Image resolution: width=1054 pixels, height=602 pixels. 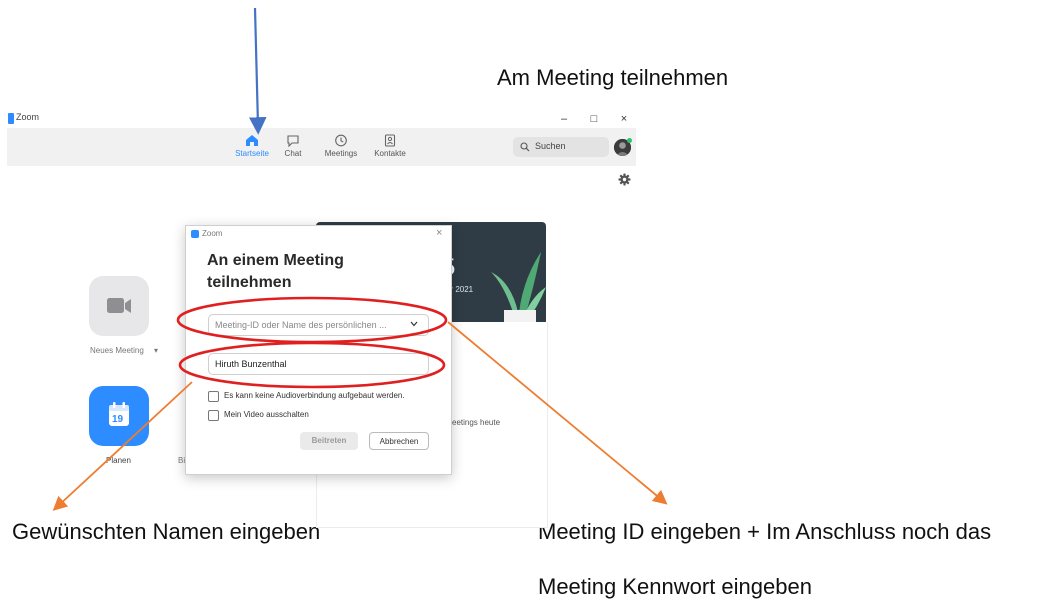 I want to click on chevron-down-icon: ▾, so click(x=156, y=350).